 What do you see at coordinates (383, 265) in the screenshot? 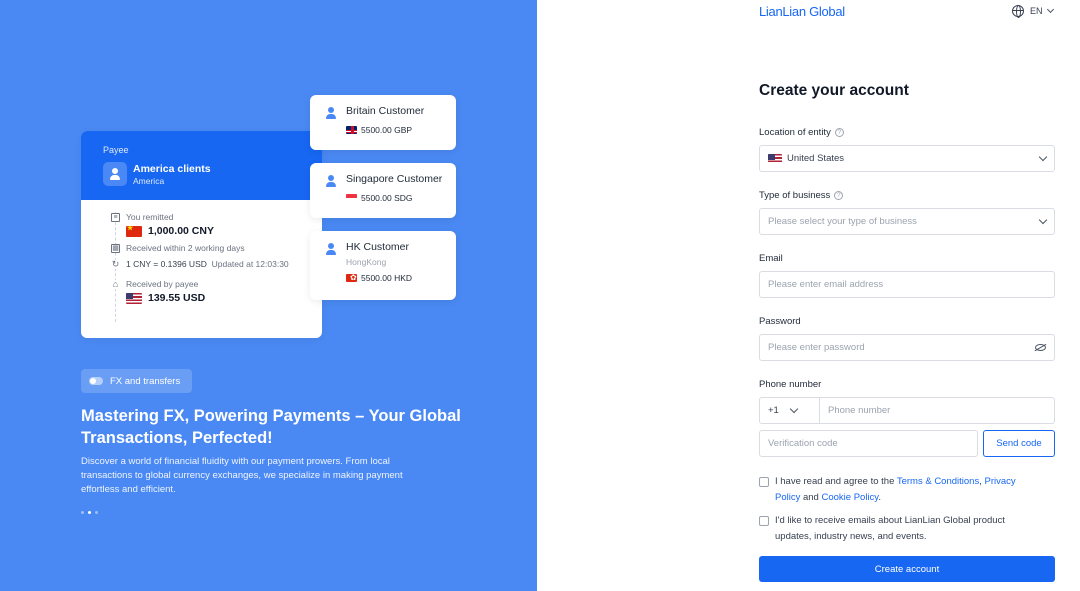
I see `customer-card-hk: HK CustomerHongKong 5500.00 HKD` at bounding box center [383, 265].